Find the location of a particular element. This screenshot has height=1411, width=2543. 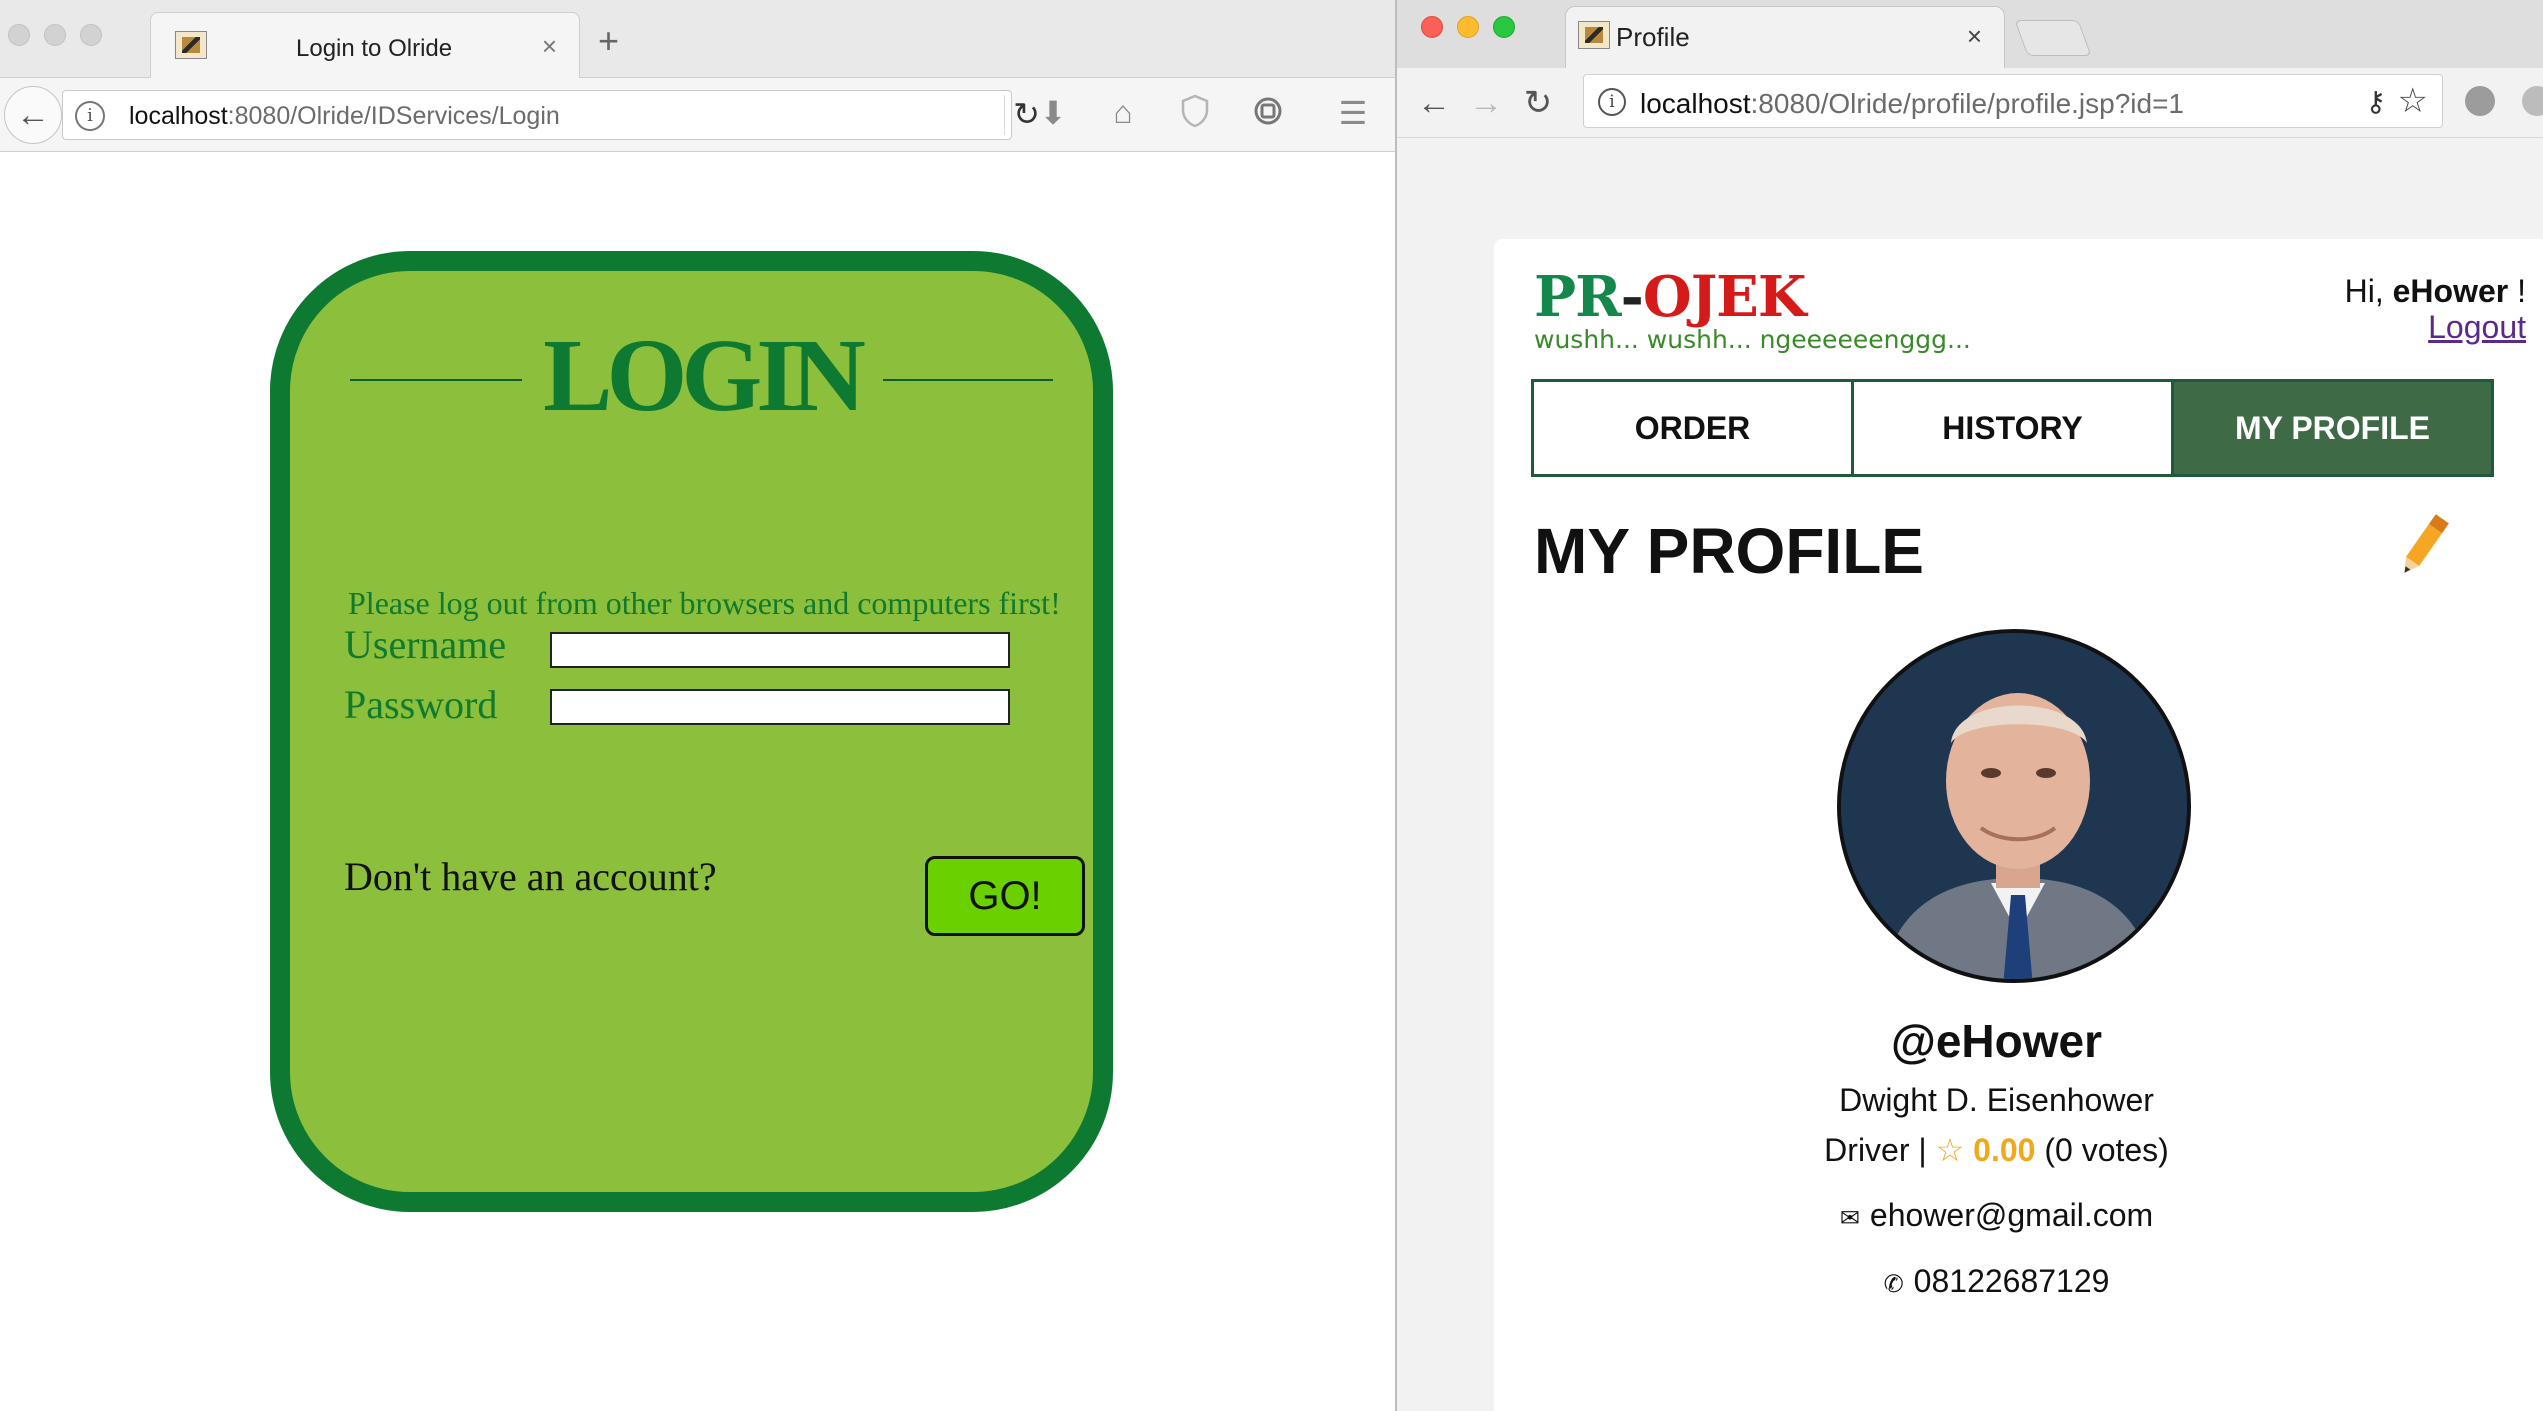

tab-title: Login to Olride is located at coordinates (374, 48).